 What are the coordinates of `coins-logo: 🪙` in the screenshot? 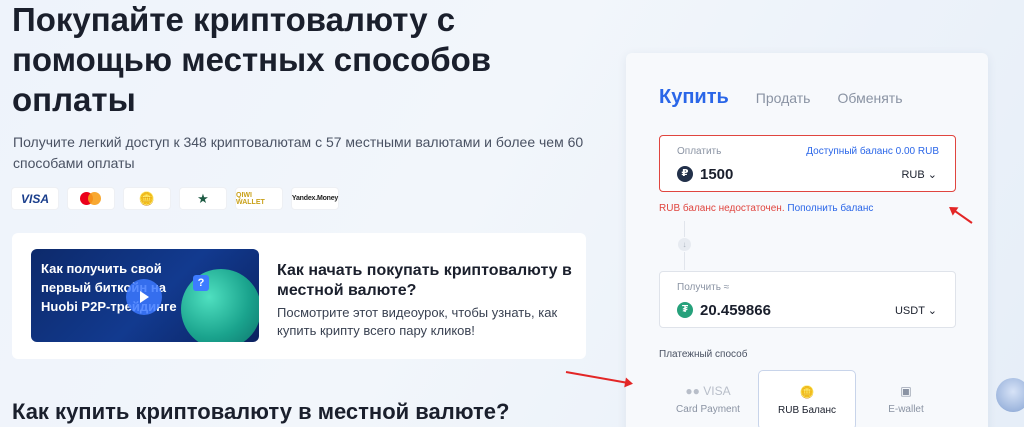 It's located at (147, 198).